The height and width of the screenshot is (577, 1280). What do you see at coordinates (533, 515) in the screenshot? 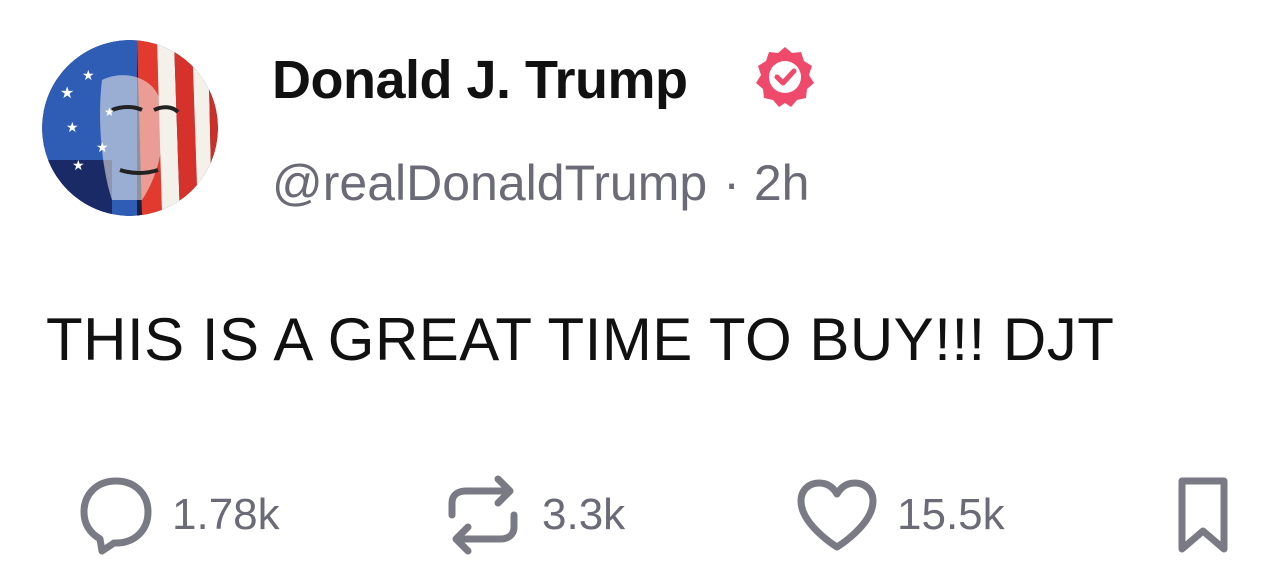
I see `repost-button: 3.3k` at bounding box center [533, 515].